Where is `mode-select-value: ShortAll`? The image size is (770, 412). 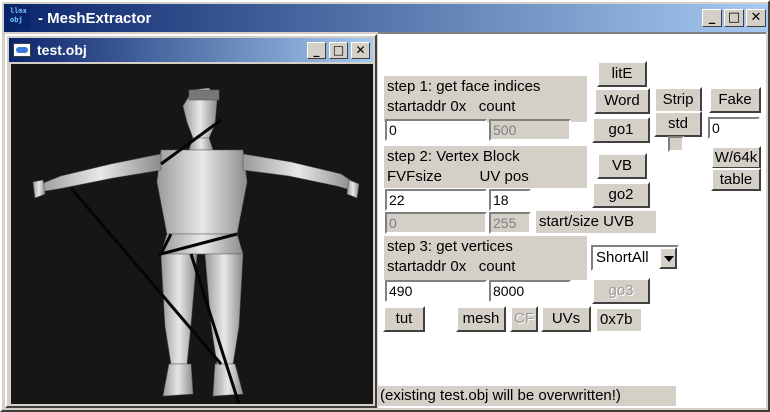 mode-select-value: ShortAll is located at coordinates (622, 257).